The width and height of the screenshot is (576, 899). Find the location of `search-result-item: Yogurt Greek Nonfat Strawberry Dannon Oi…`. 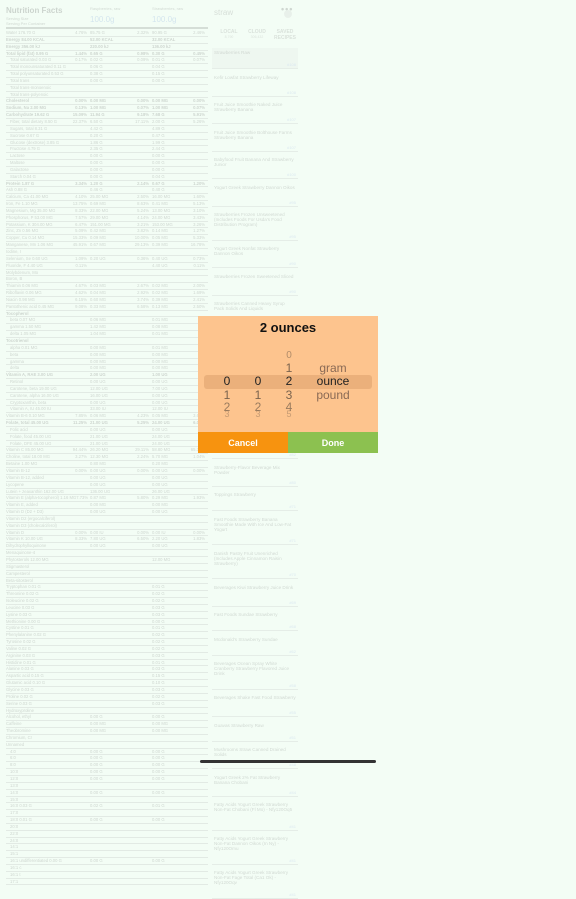

search-result-item: Yogurt Greek Nonfat Strawberry Dannon Oi… is located at coordinates (255, 256).